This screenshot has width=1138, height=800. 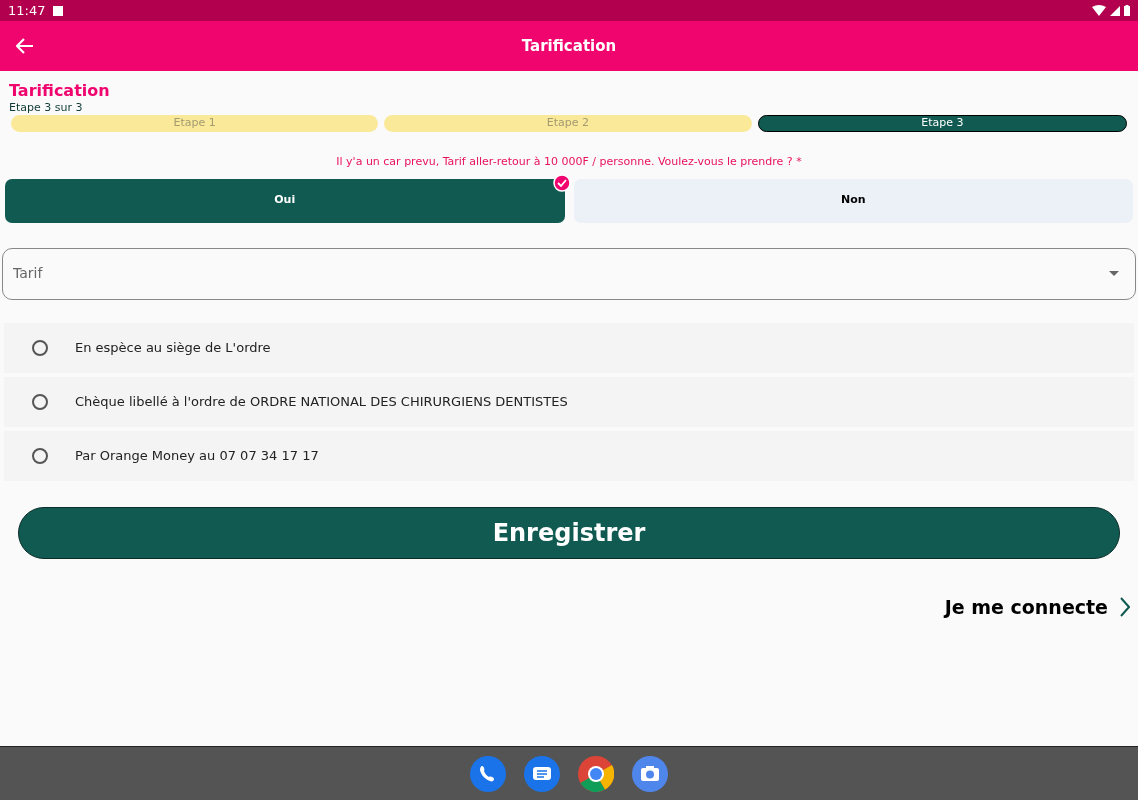 What do you see at coordinates (1114, 273) in the screenshot?
I see `dropdown-caret-icon` at bounding box center [1114, 273].